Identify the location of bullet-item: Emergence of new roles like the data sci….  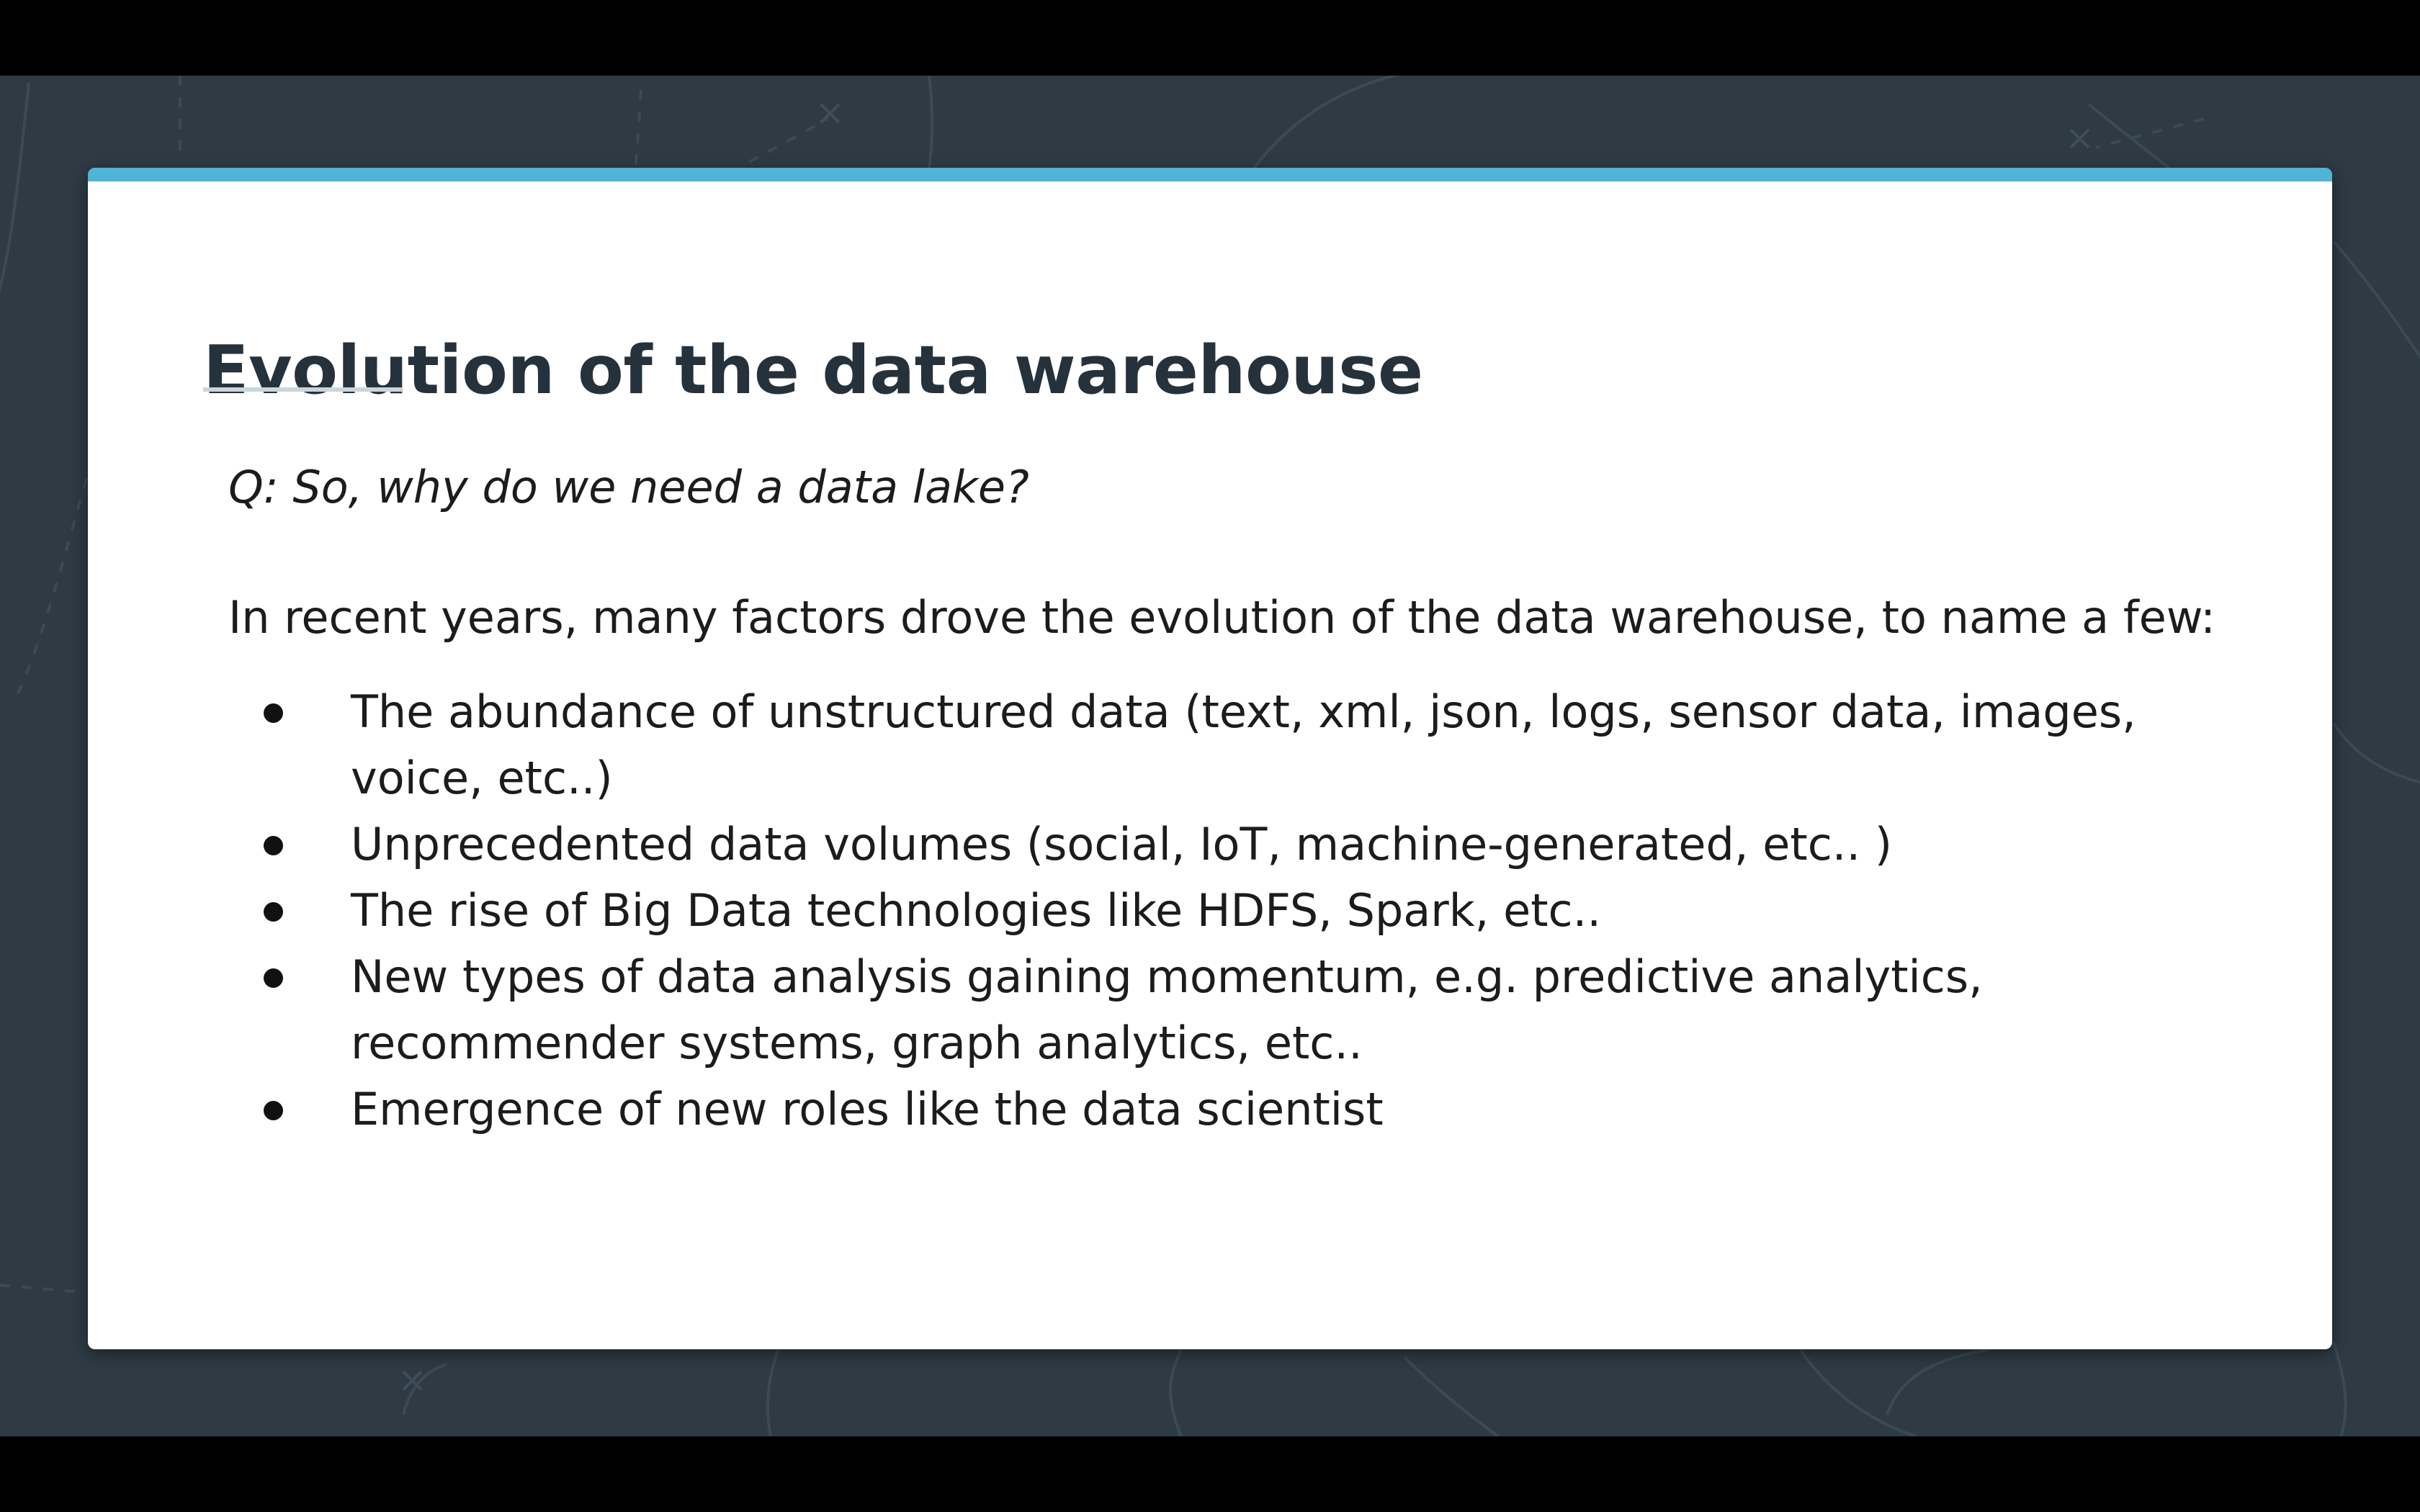
(1210, 1109).